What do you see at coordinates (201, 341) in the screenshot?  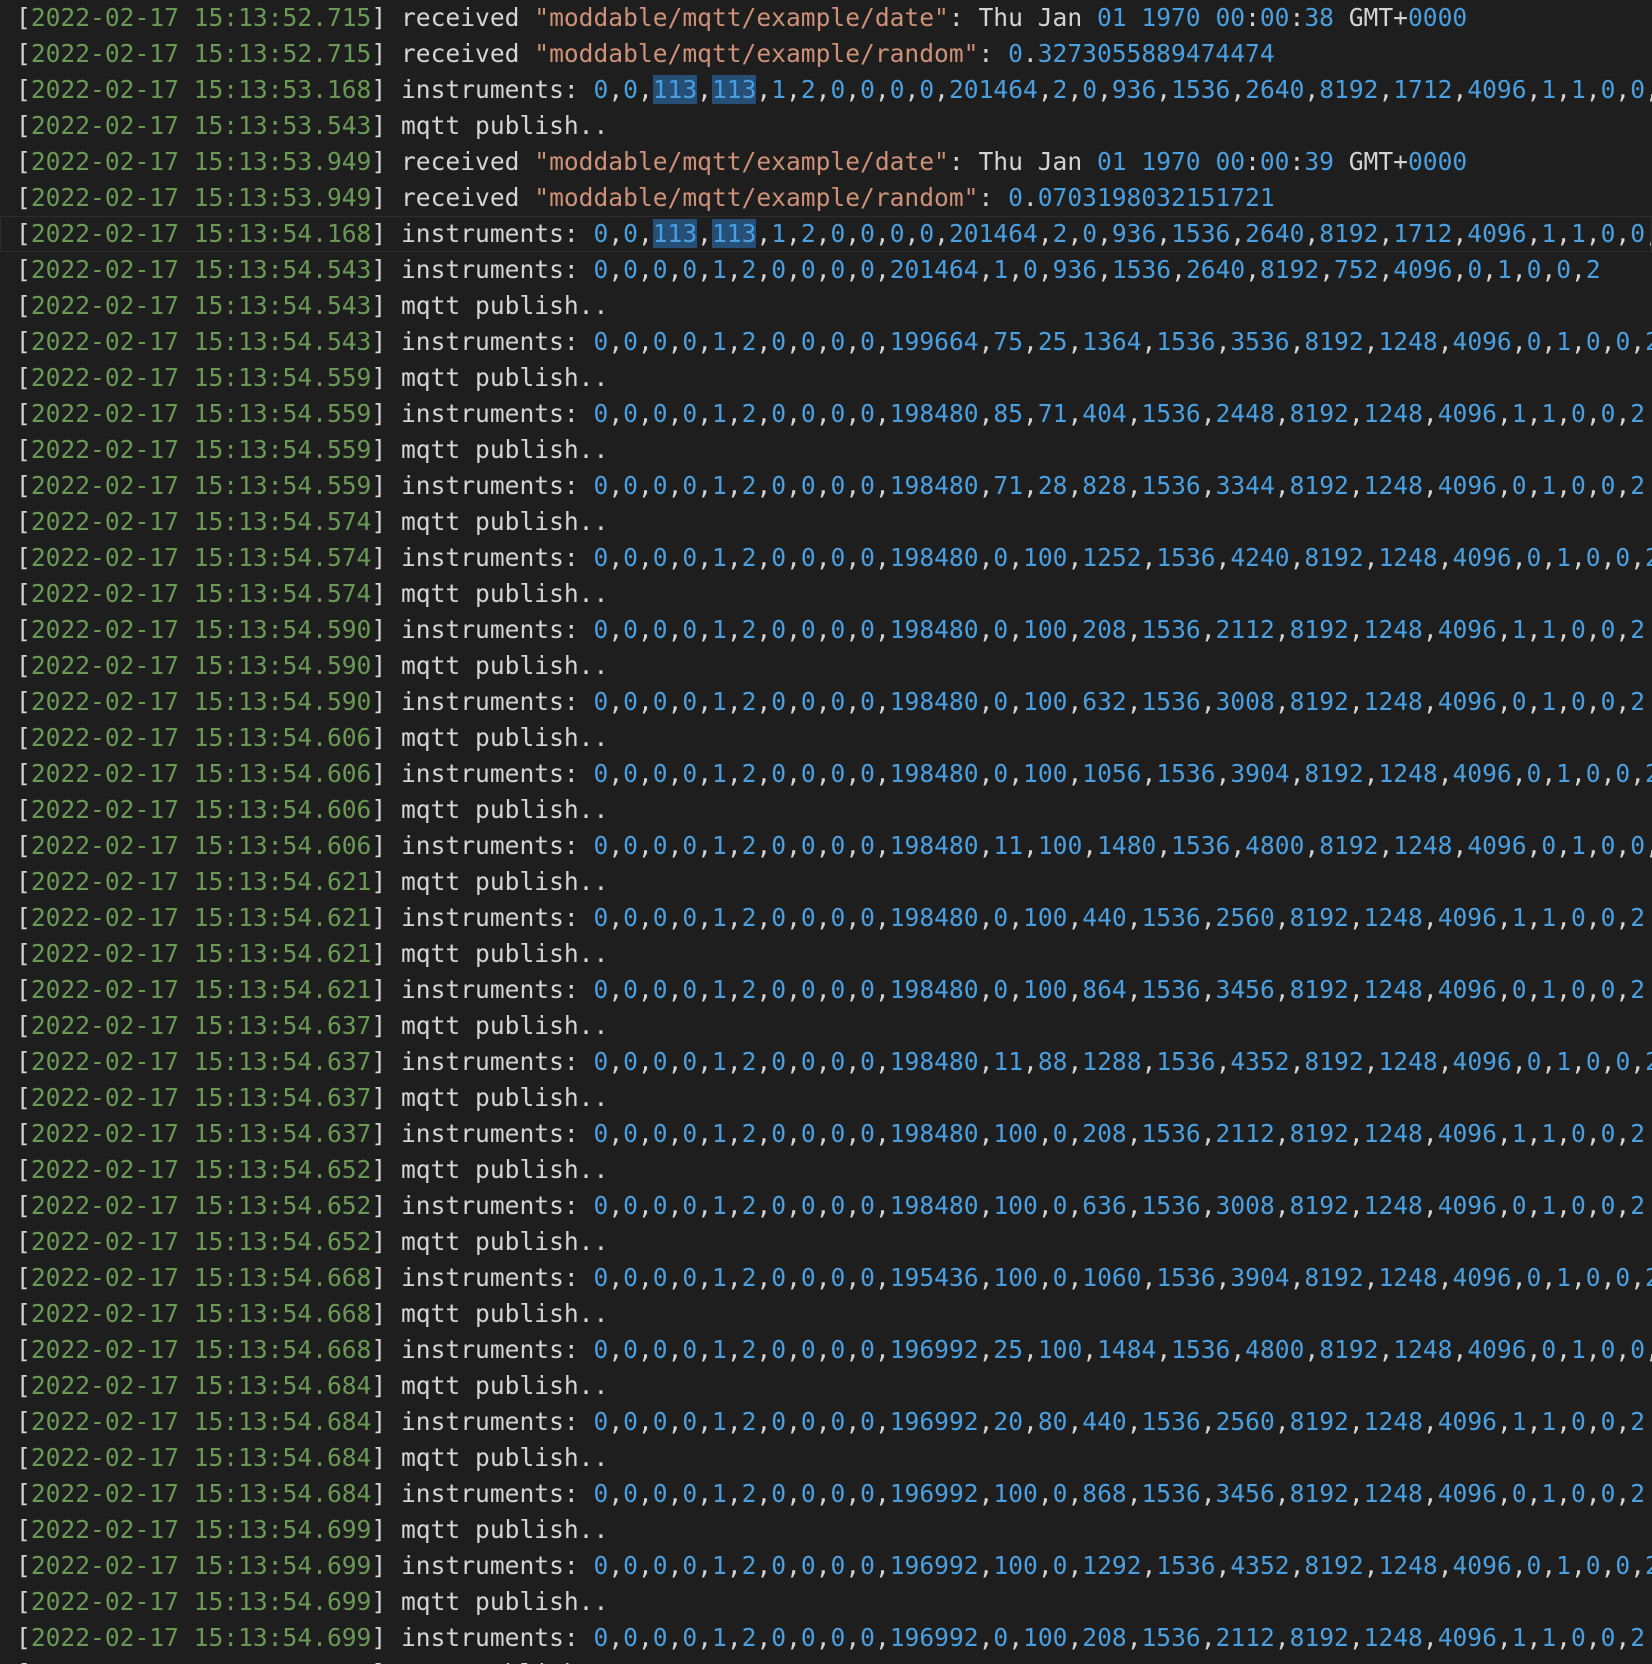 I see `log-timestamp: 2022-02-17 15:13:54.543` at bounding box center [201, 341].